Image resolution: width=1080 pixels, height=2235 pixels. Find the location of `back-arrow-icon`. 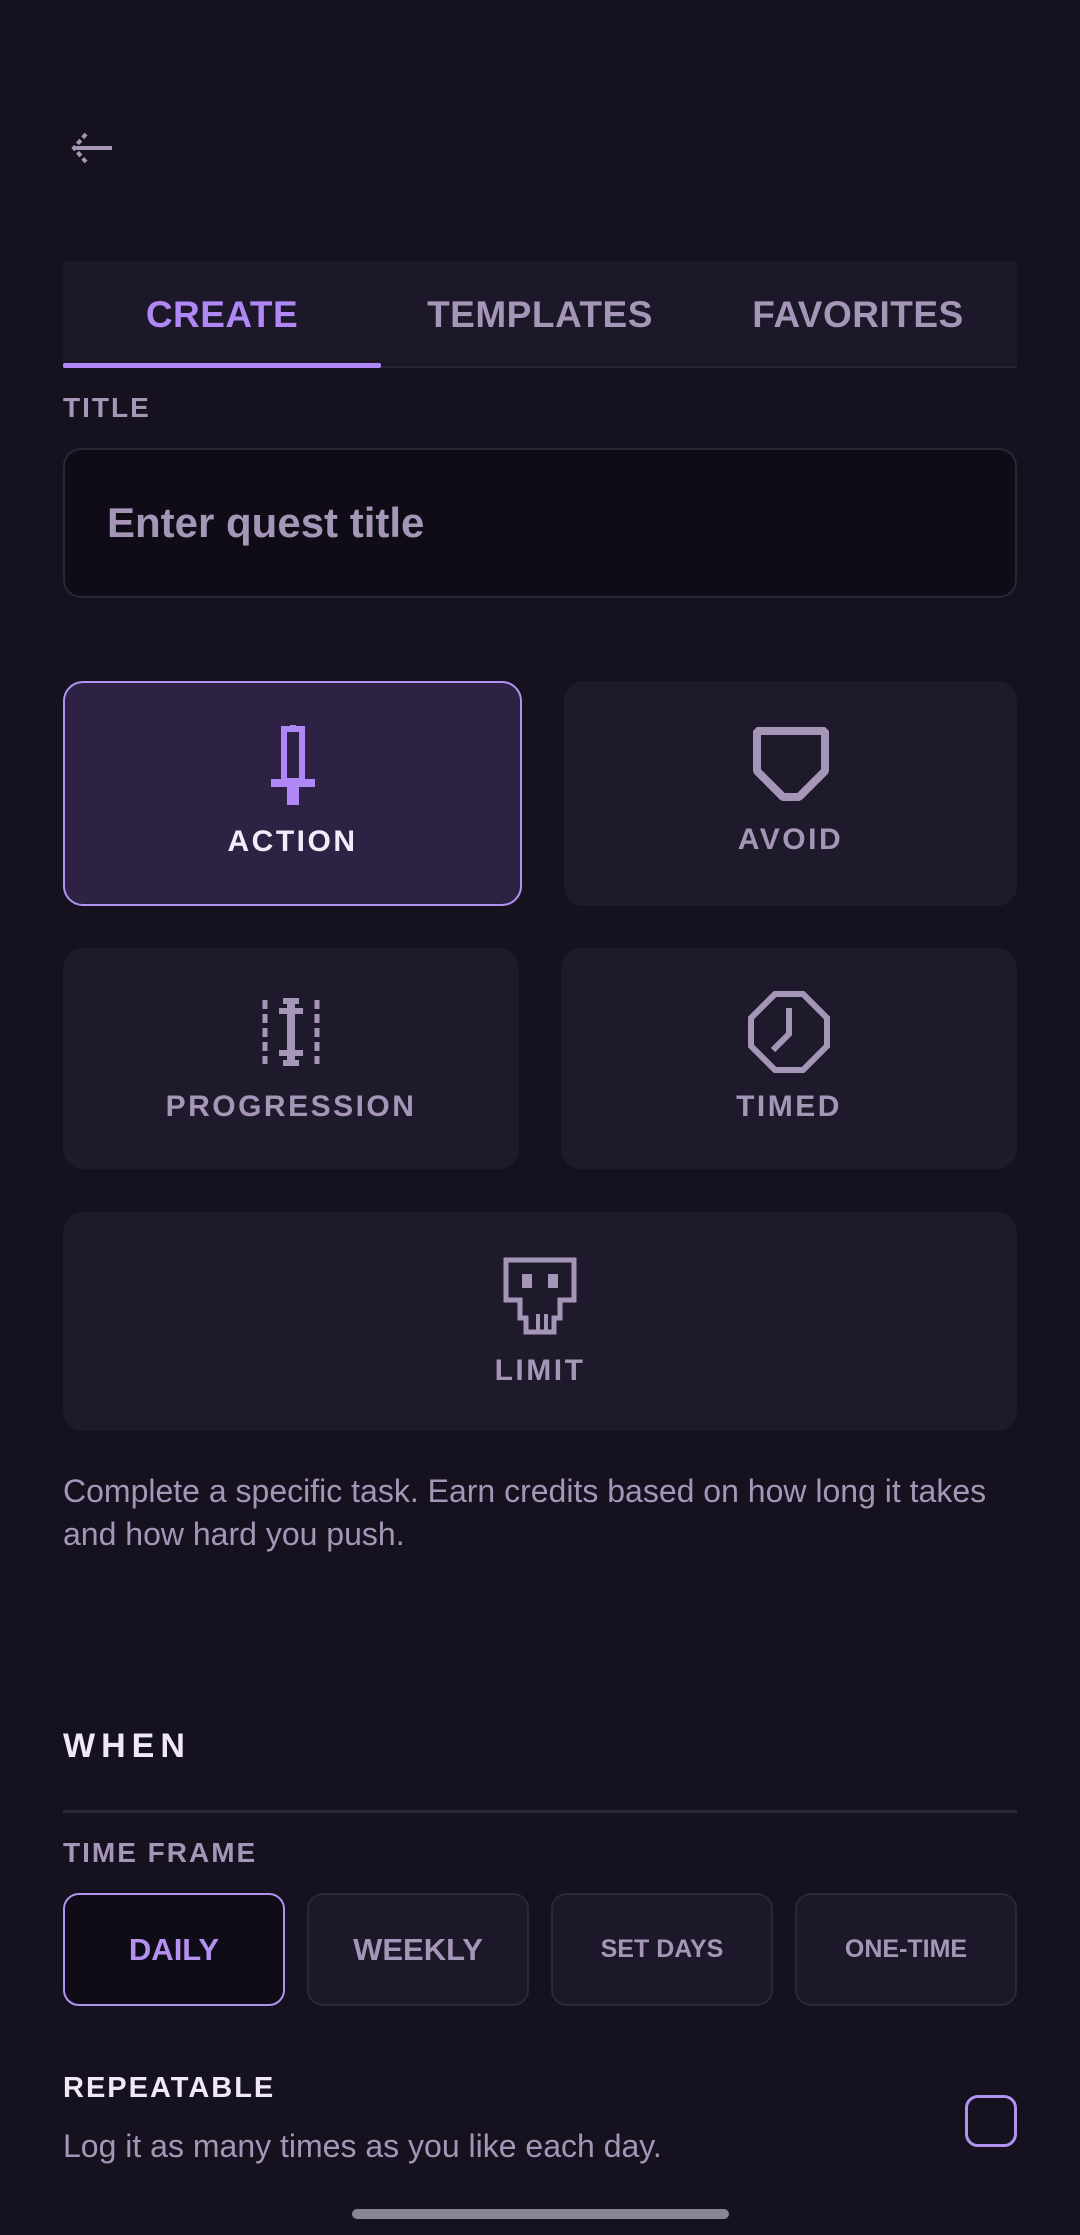

back-arrow-icon is located at coordinates (91, 148).